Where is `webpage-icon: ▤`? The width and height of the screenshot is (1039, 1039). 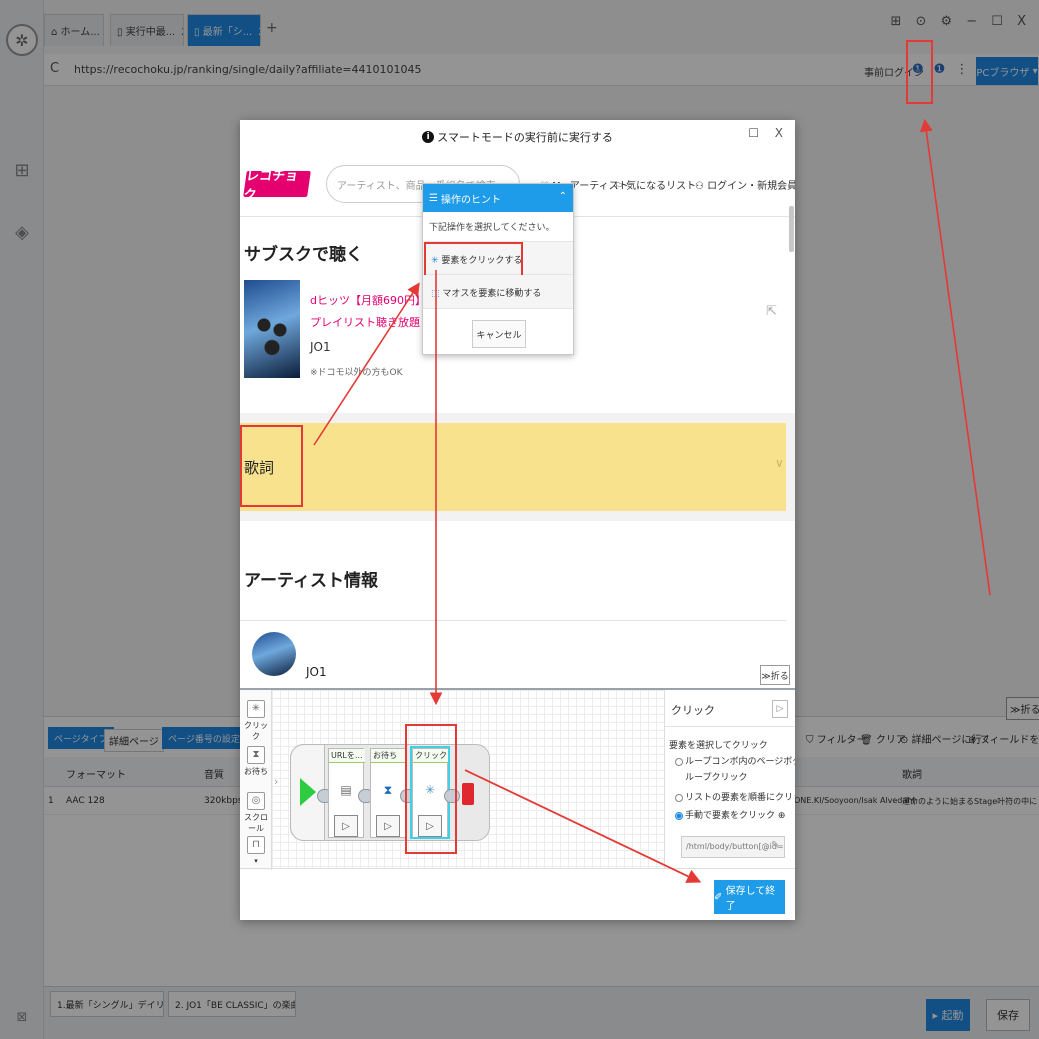
webpage-icon: ▤ is located at coordinates (346, 790).